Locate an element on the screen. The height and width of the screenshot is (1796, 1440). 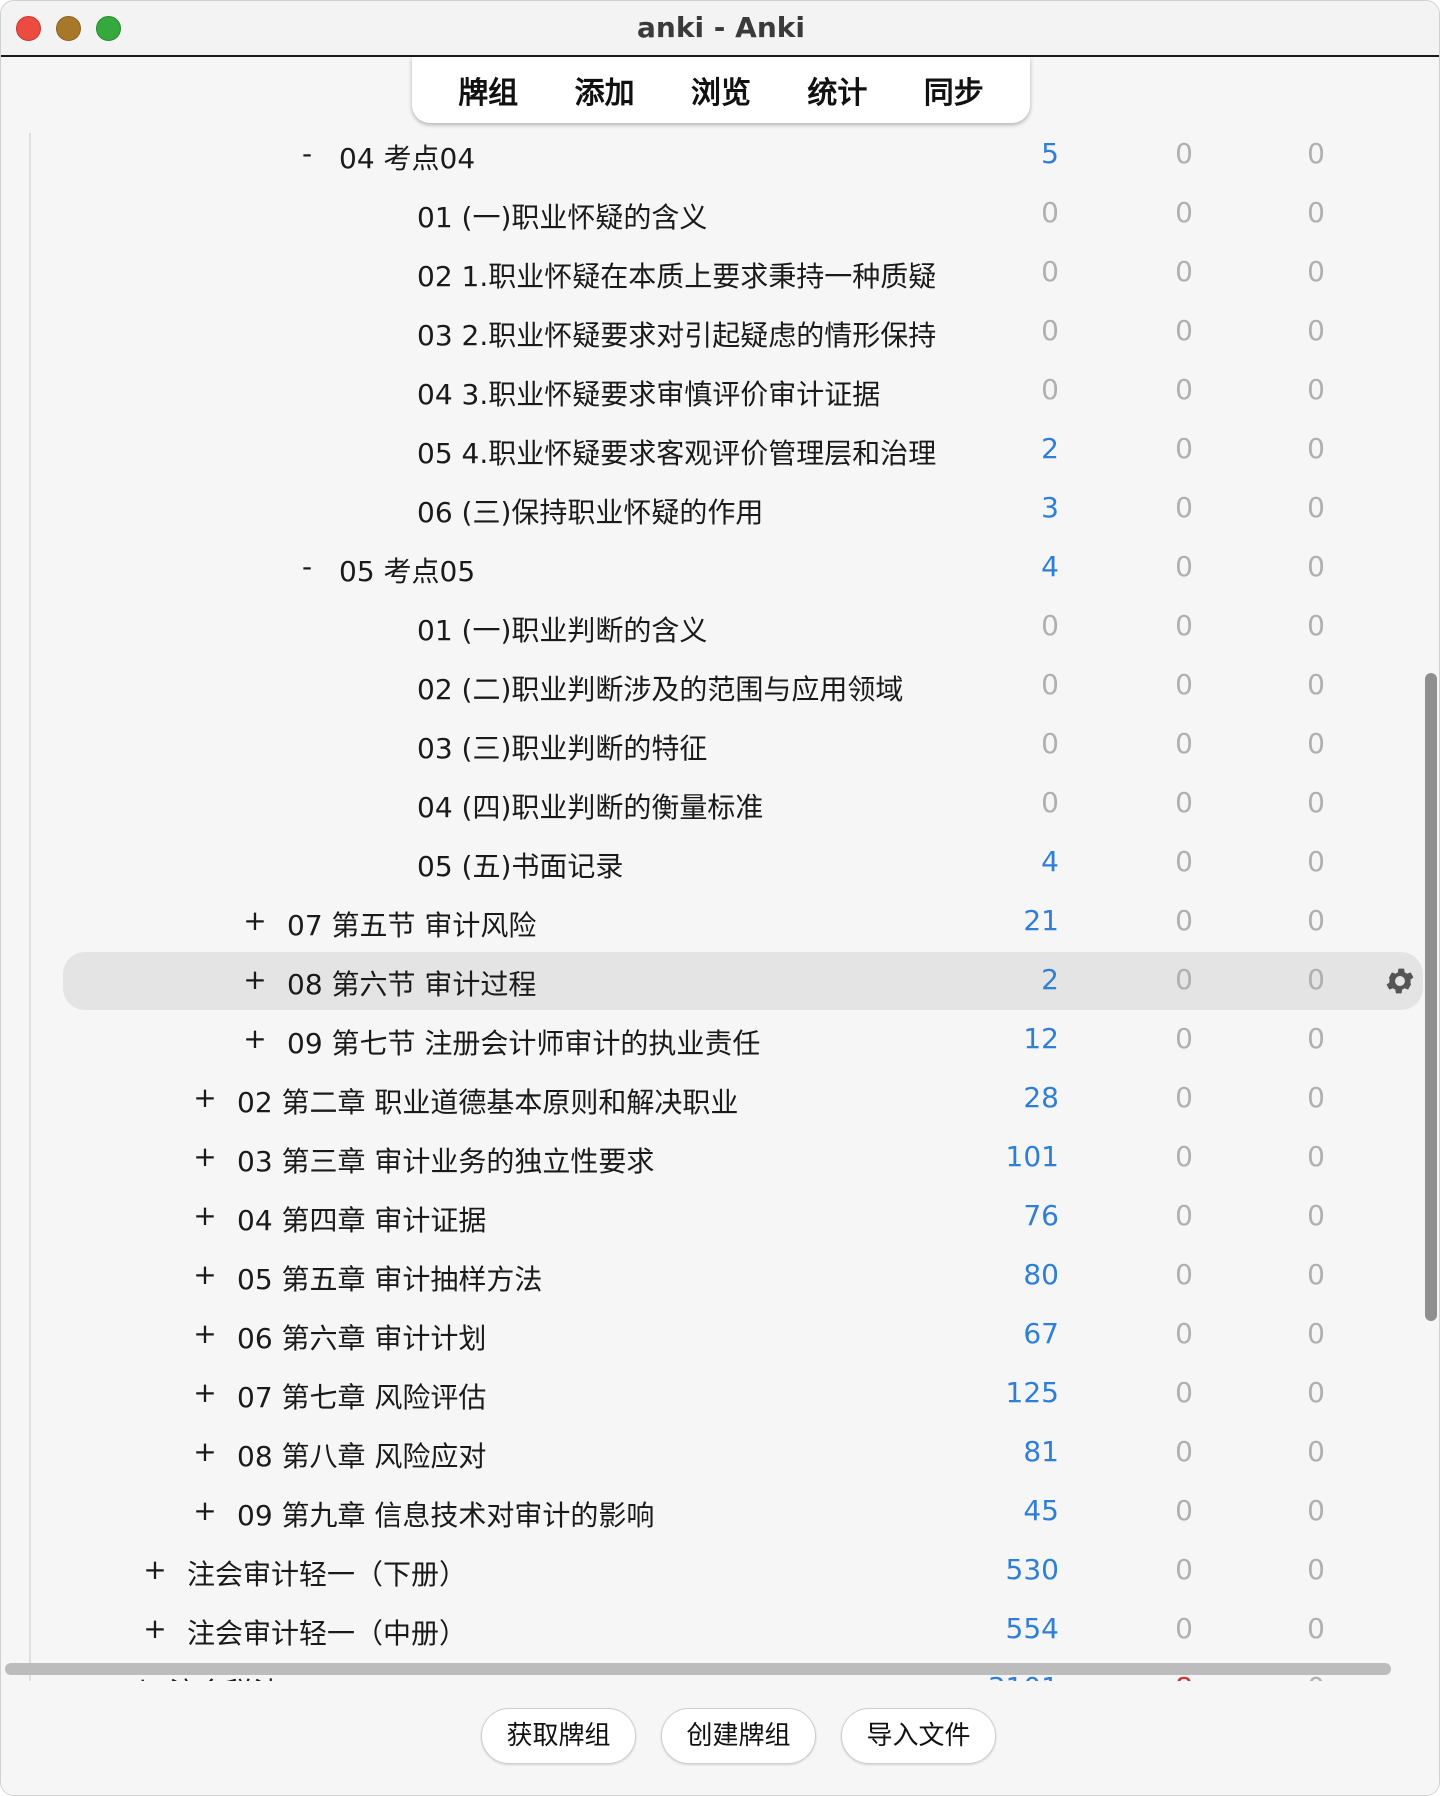
import-file-button: 导入文件 is located at coordinates (918, 1736).